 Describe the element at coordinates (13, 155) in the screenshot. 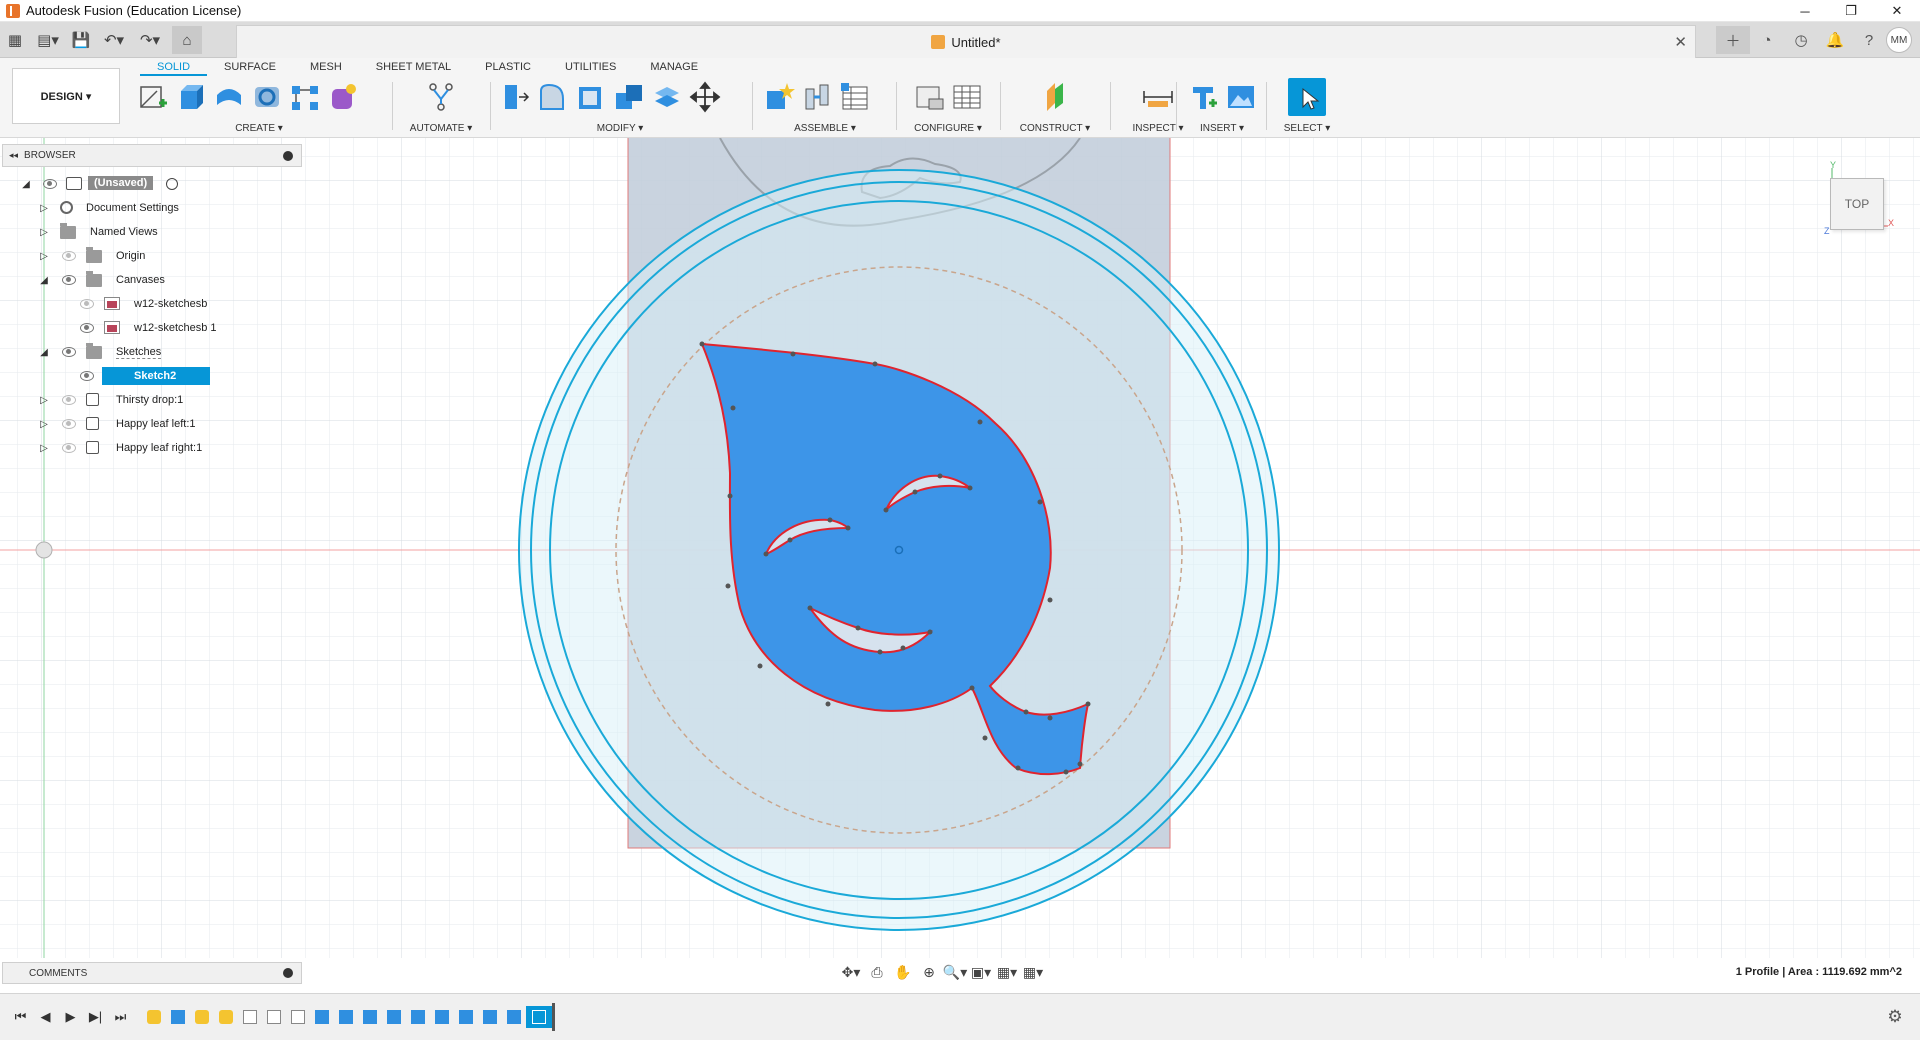

I see `collapse-browser-icon: ◂◂` at that location.